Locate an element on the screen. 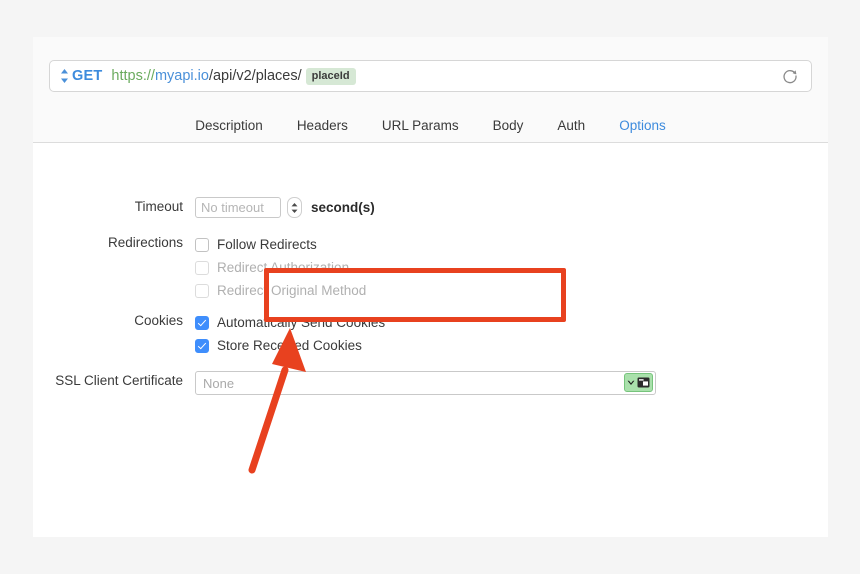 This screenshot has height=574, width=860. checkbox-redirect-original-method: Redirect Original Method is located at coordinates (280, 290).